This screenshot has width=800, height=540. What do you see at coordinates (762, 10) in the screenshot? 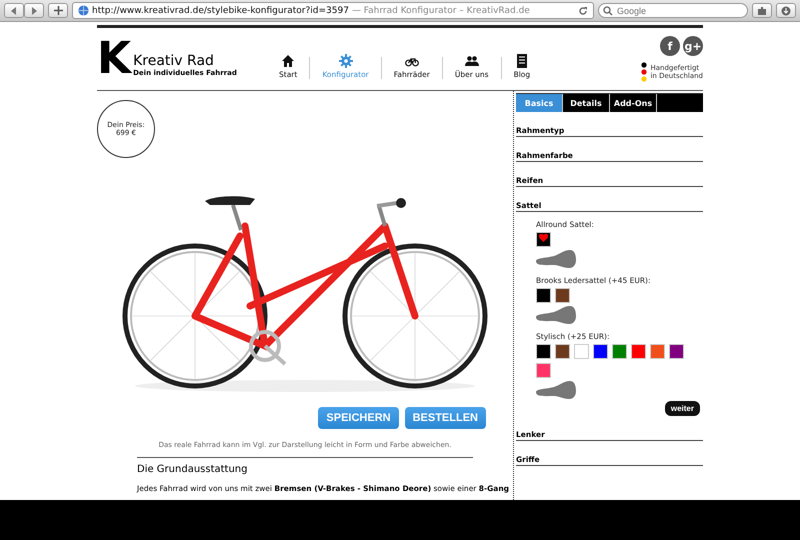
I see `puzzle-icon` at bounding box center [762, 10].